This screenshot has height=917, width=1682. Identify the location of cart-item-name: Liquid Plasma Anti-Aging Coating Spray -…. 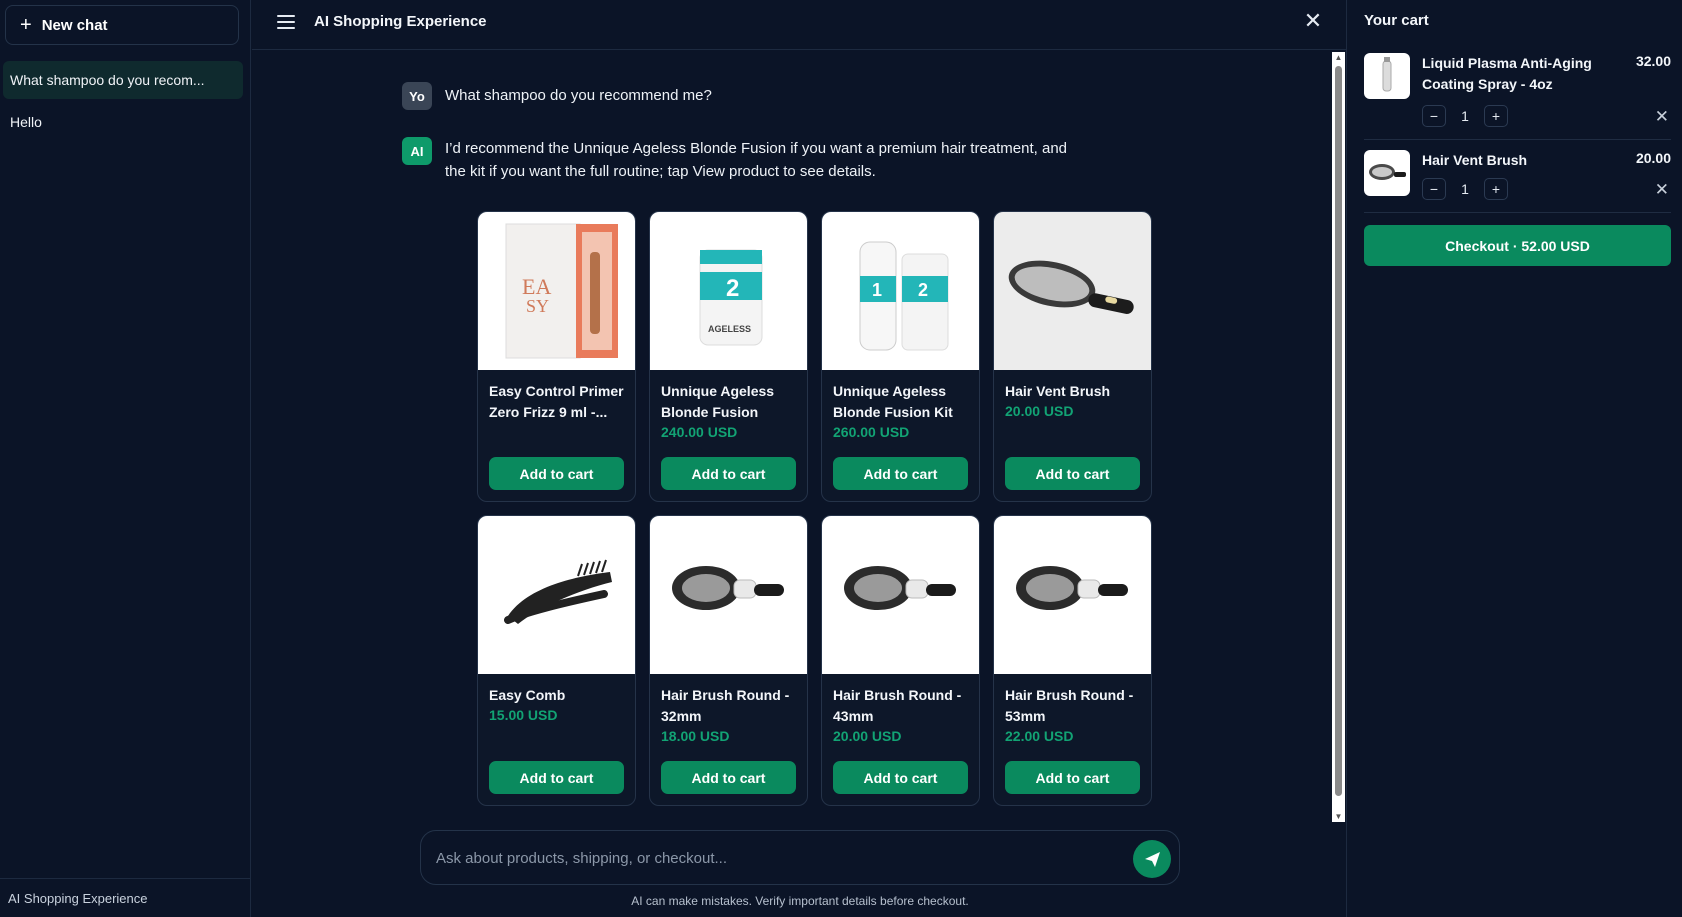
(1507, 73).